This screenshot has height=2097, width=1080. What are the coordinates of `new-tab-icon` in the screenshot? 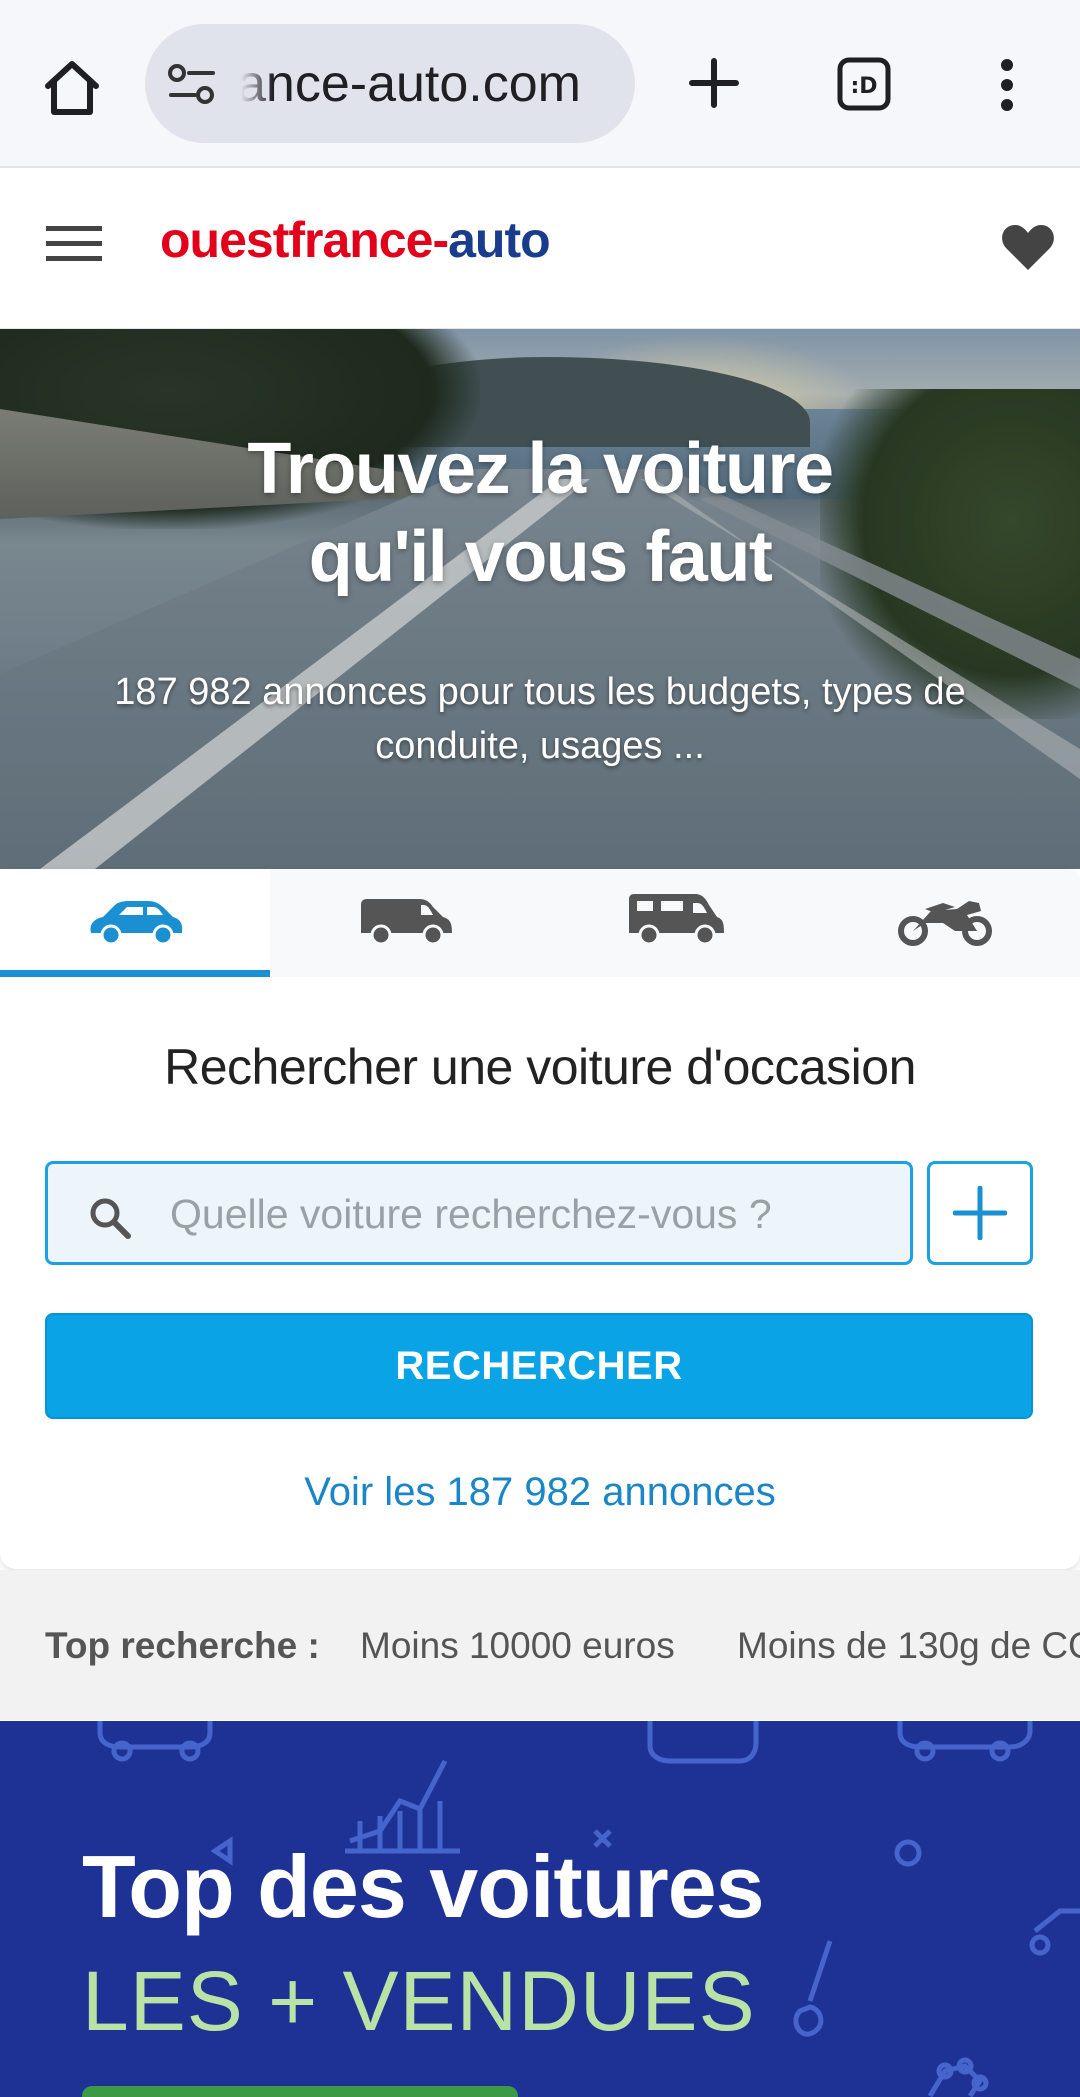 It's located at (714, 83).